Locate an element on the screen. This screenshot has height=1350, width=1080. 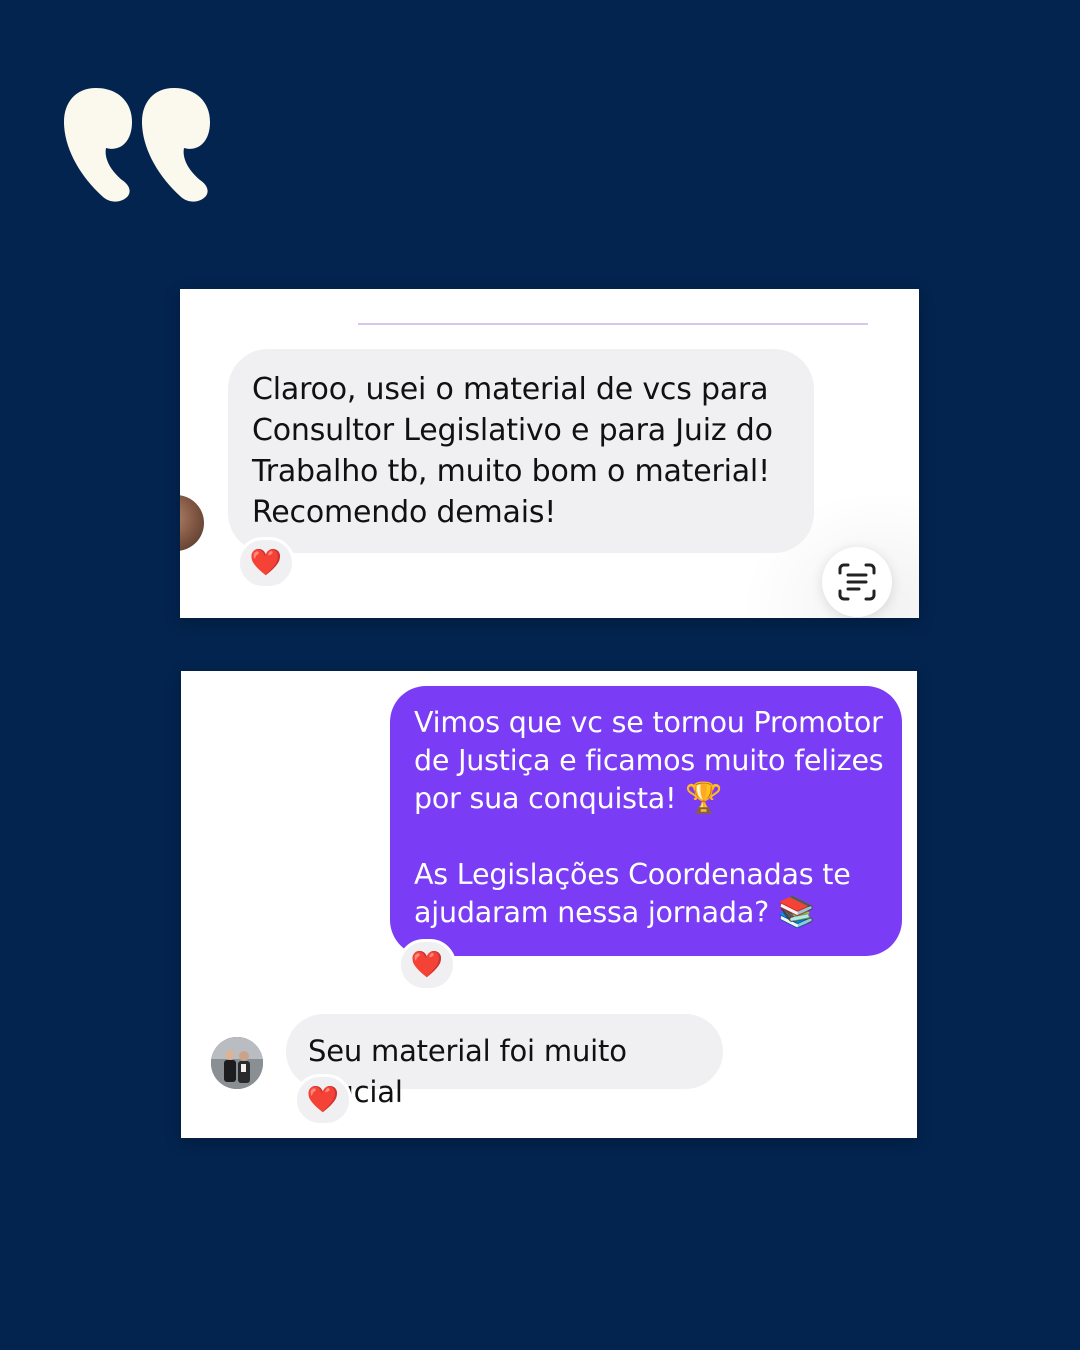
trophy-icon: 🏆 is located at coordinates (704, 798).